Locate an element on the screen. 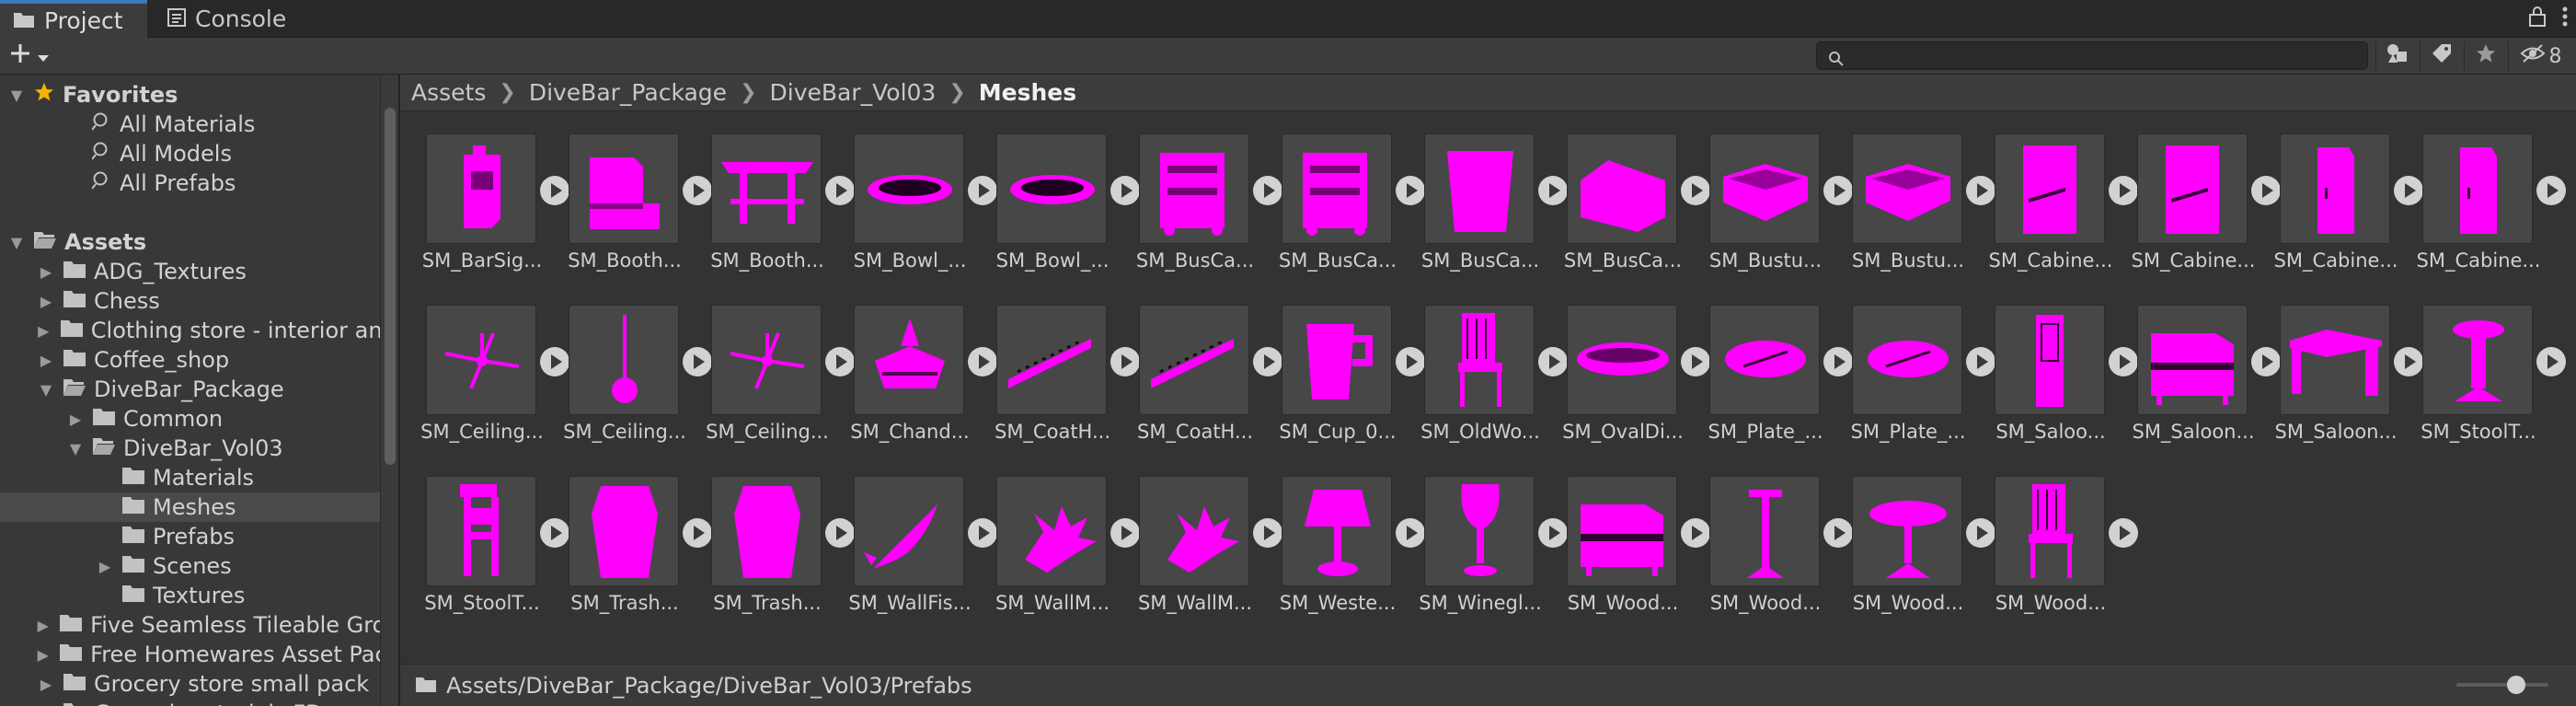 The height and width of the screenshot is (706, 2576). tree-scrollbar is located at coordinates (389, 390).